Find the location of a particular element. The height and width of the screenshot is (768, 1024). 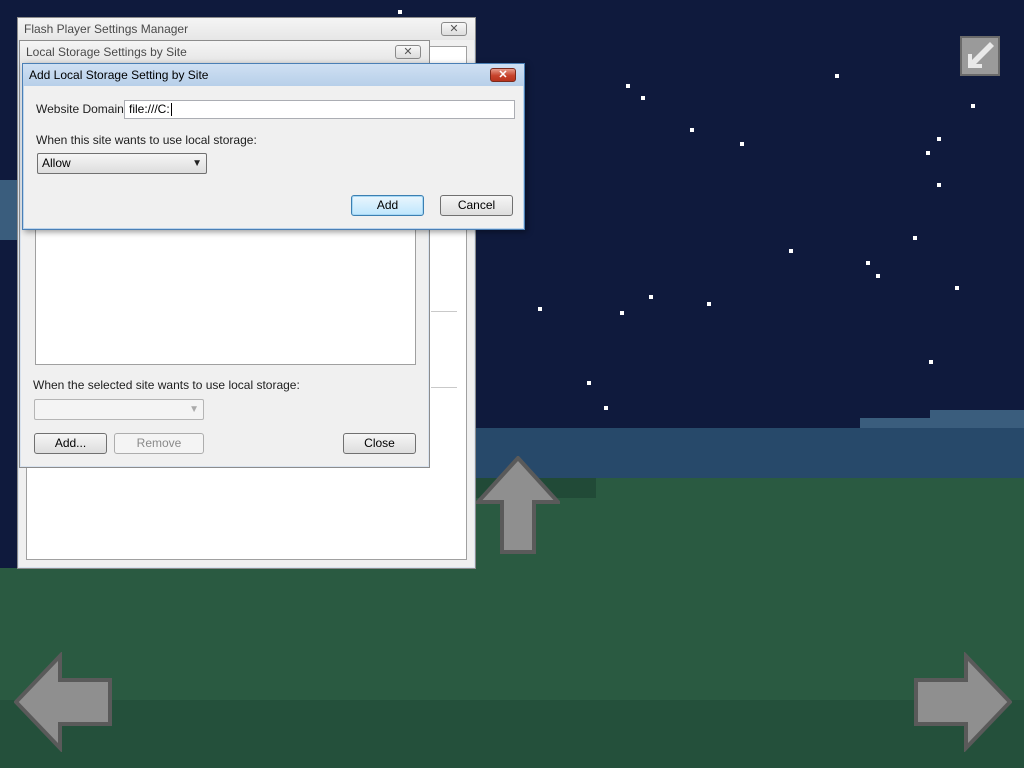

cancel-button: Cancel is located at coordinates (476, 205).